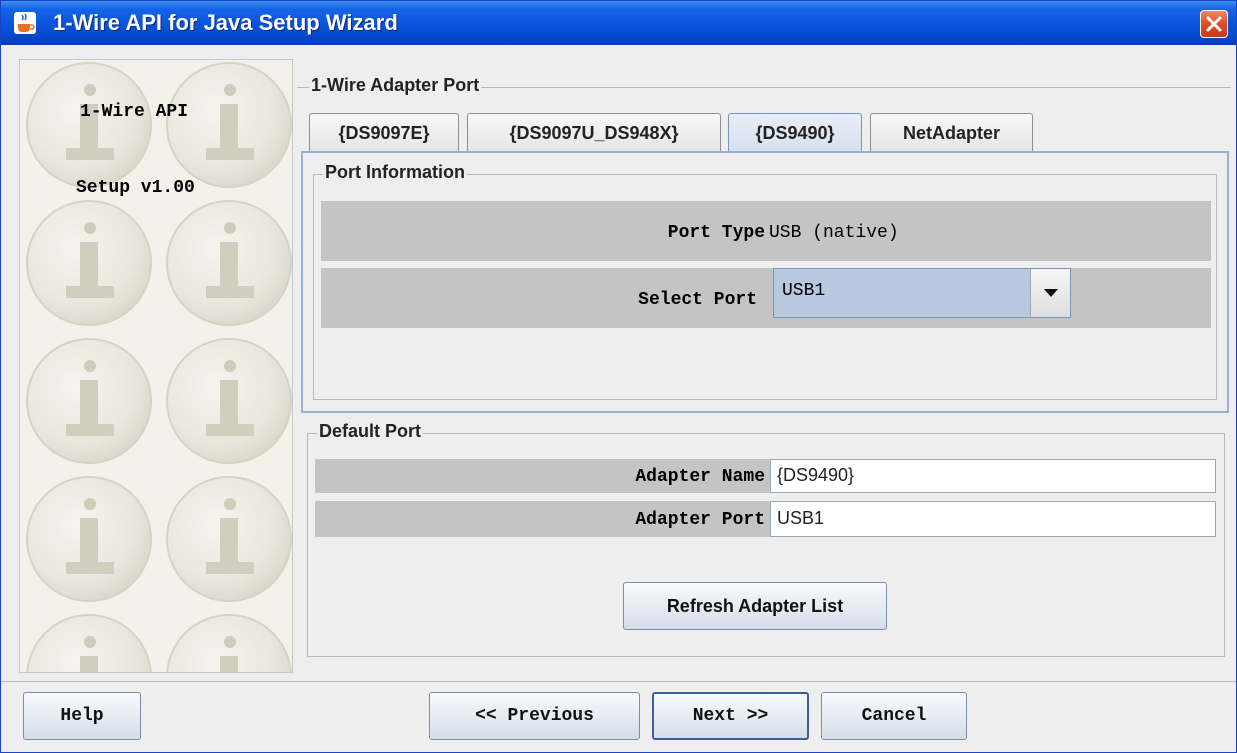 This screenshot has height=753, width=1237. Describe the element at coordinates (730, 716) in the screenshot. I see `next-button: Next >>` at that location.